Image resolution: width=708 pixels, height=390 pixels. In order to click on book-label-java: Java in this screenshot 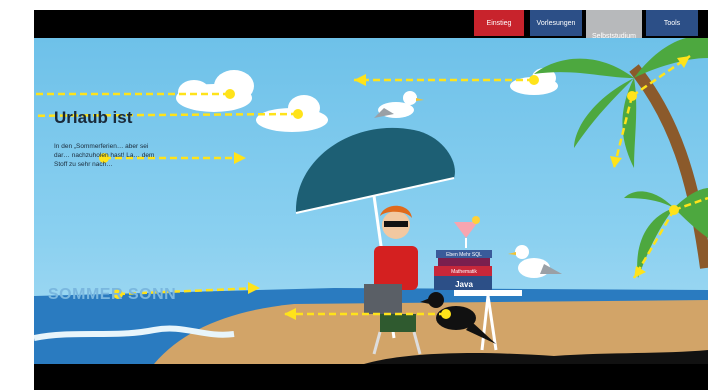, I will do `click(464, 284)`.